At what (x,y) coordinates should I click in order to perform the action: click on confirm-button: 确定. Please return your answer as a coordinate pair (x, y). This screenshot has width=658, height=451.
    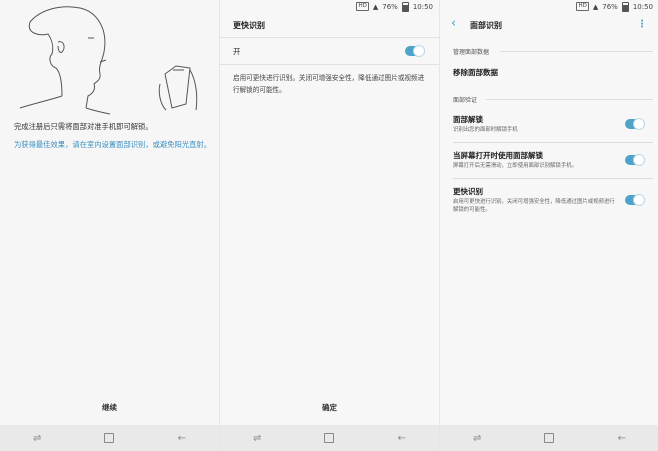
    Looking at the image, I should click on (329, 407).